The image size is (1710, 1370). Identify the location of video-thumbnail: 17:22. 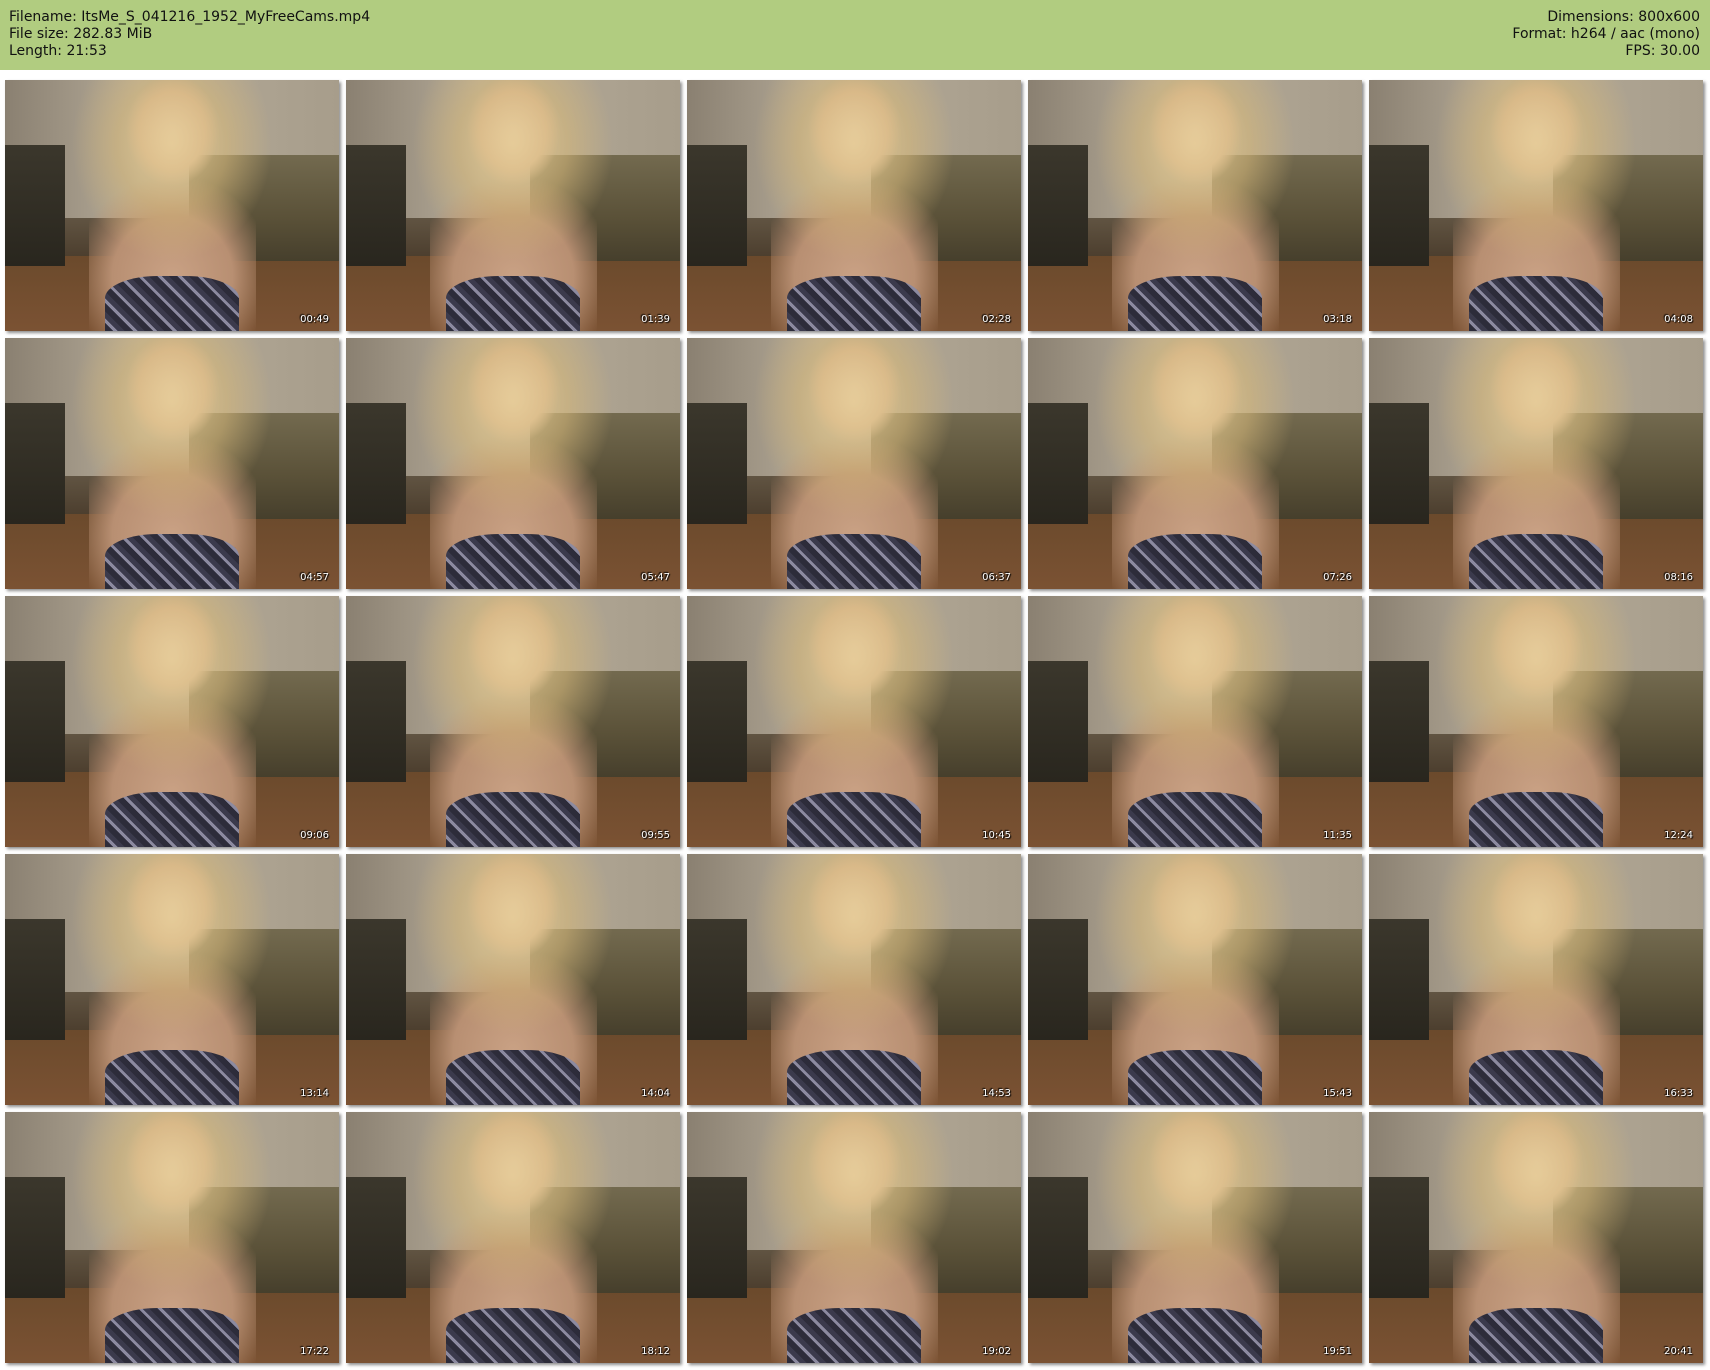
(172, 1237).